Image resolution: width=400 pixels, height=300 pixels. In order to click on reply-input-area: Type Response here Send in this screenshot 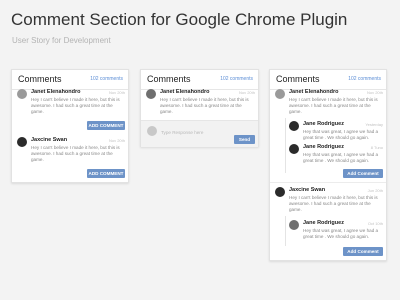, I will do `click(199, 133)`.